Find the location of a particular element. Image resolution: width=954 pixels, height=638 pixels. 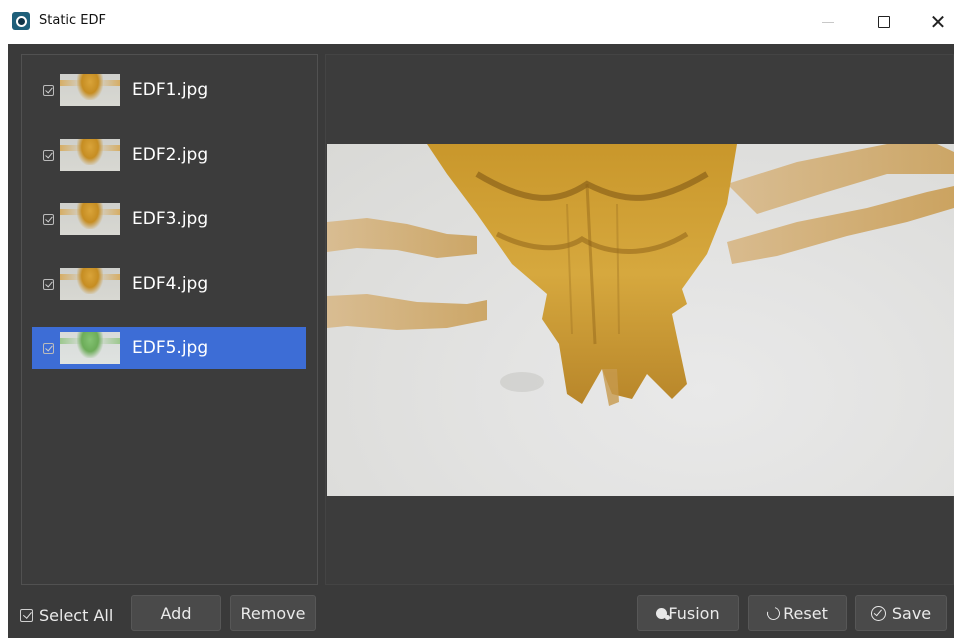

add-label: Add is located at coordinates (176, 613).